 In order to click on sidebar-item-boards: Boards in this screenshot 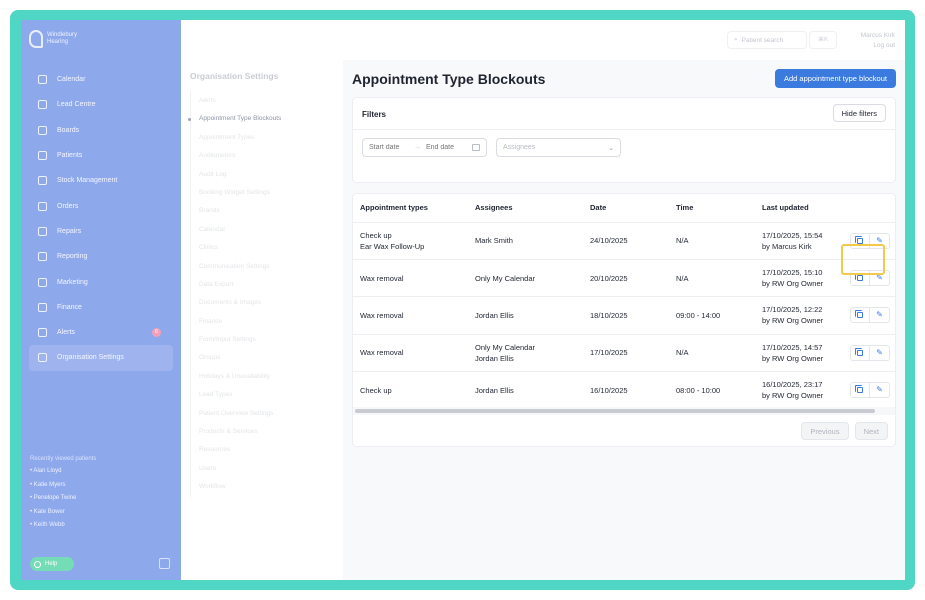, I will do `click(101, 130)`.